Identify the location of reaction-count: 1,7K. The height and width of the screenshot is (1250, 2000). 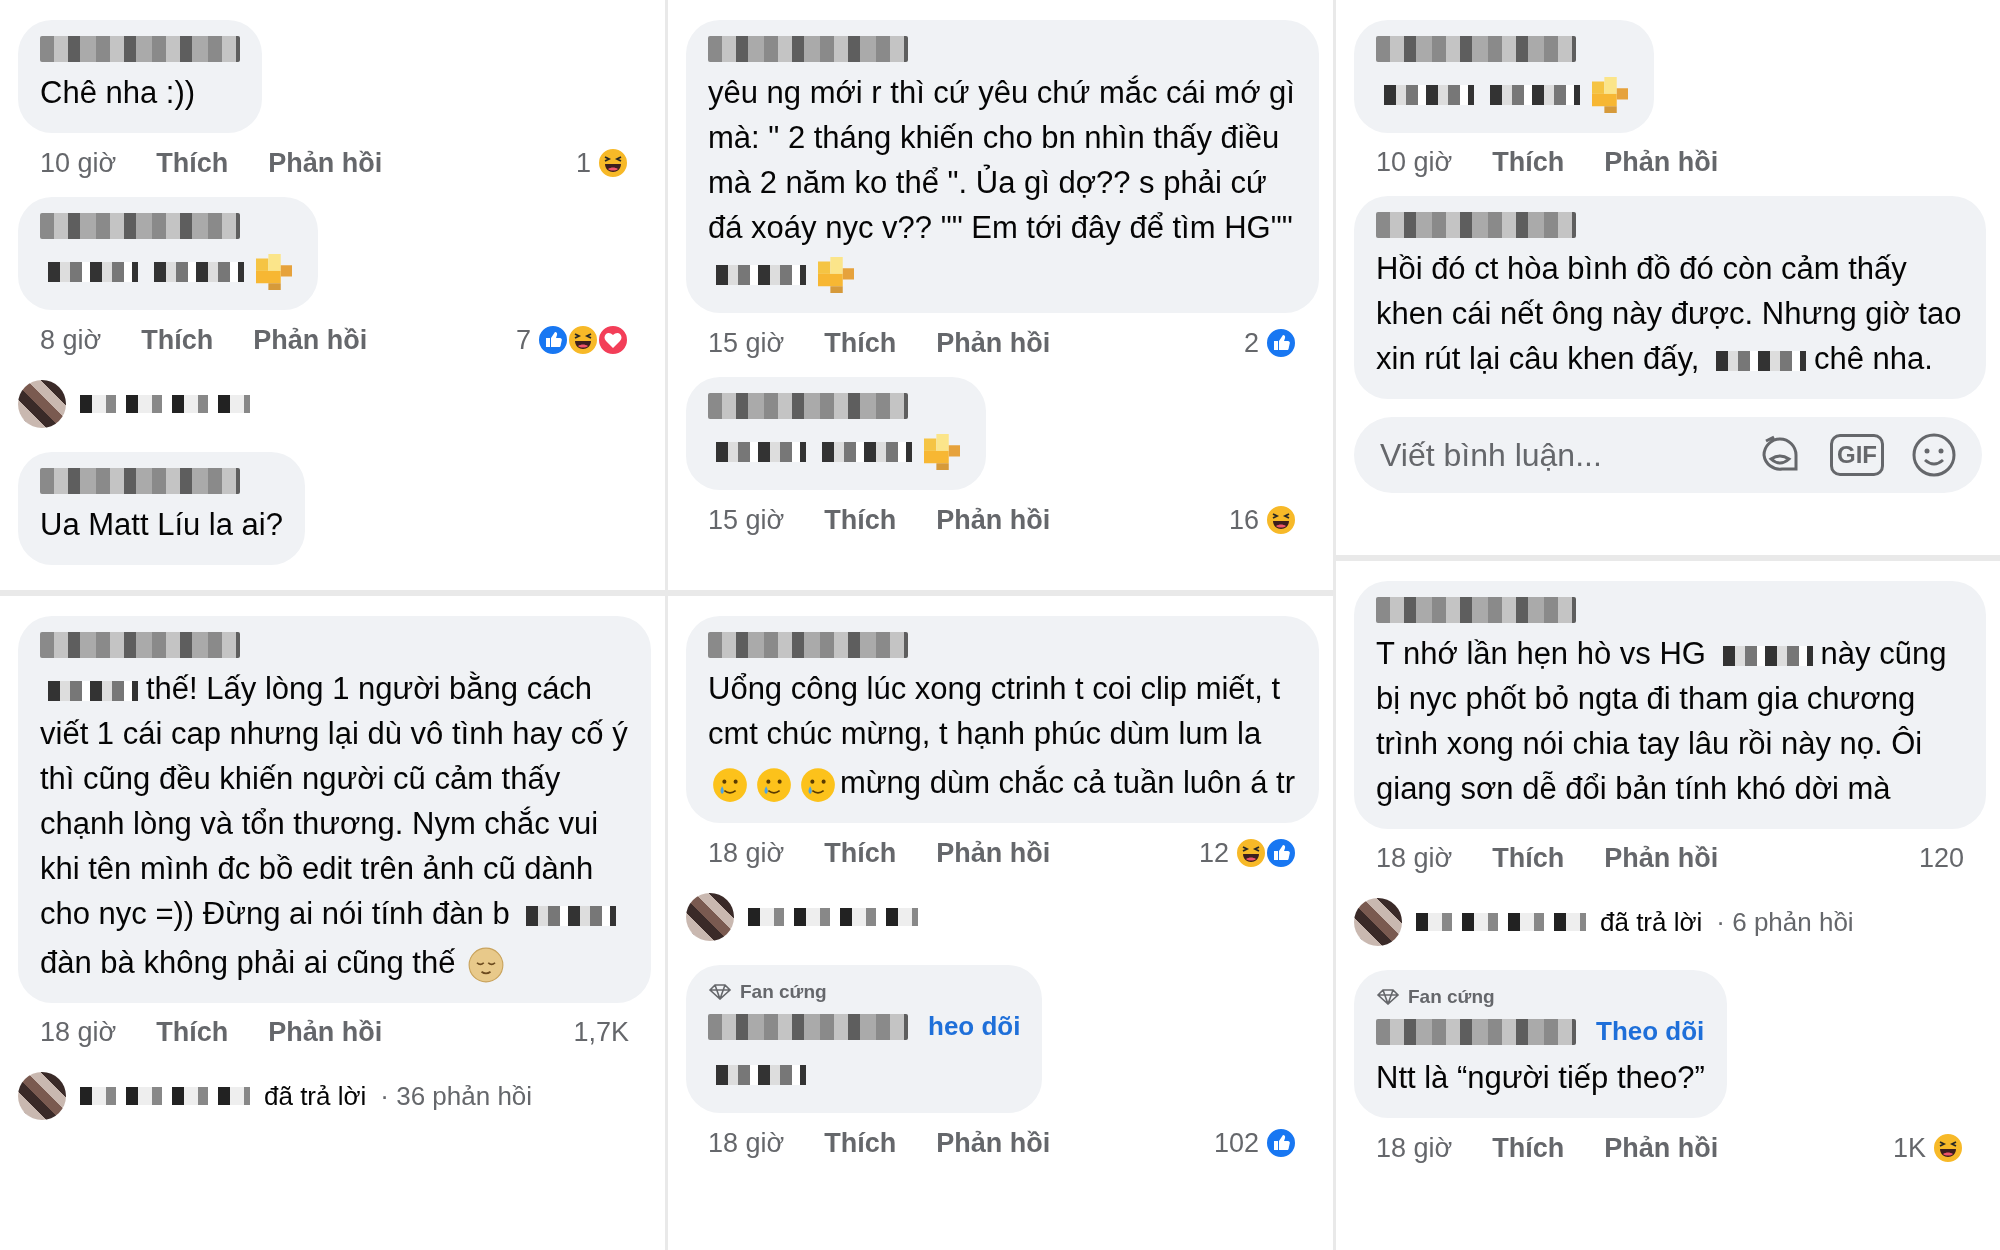
(601, 1032).